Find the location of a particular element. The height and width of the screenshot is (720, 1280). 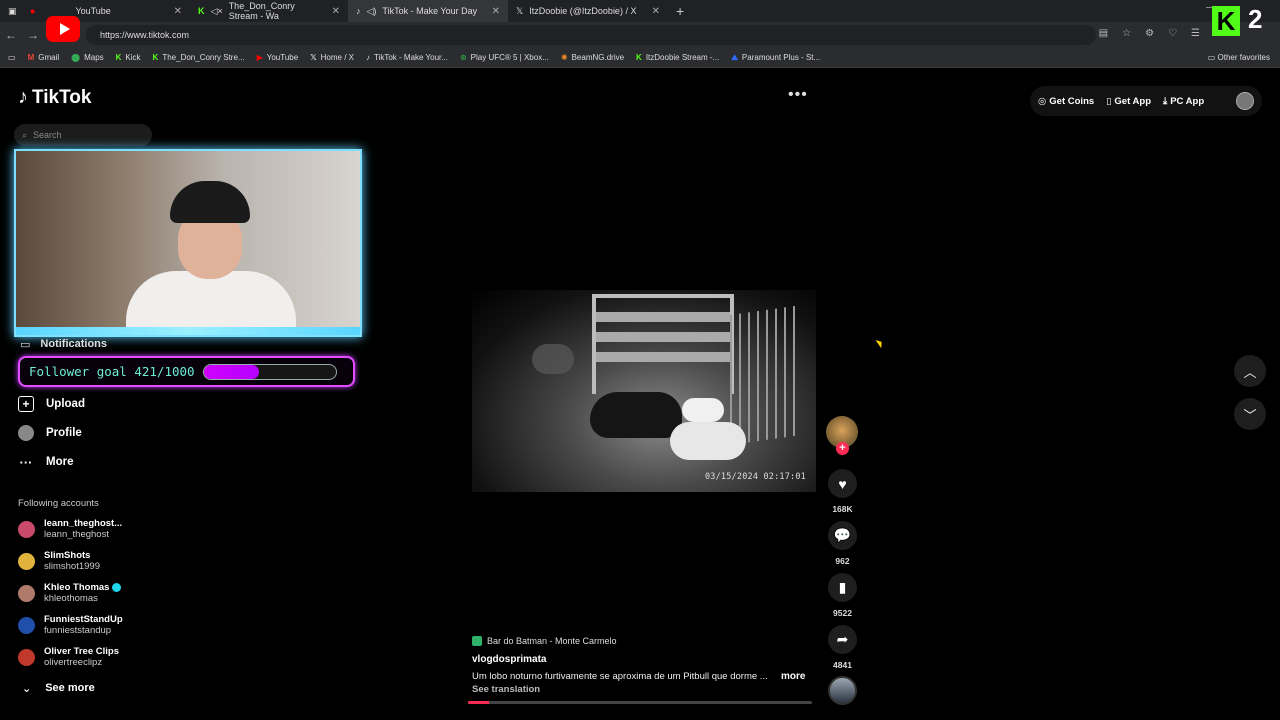

comment-count: 962 is located at coordinates (842, 561).